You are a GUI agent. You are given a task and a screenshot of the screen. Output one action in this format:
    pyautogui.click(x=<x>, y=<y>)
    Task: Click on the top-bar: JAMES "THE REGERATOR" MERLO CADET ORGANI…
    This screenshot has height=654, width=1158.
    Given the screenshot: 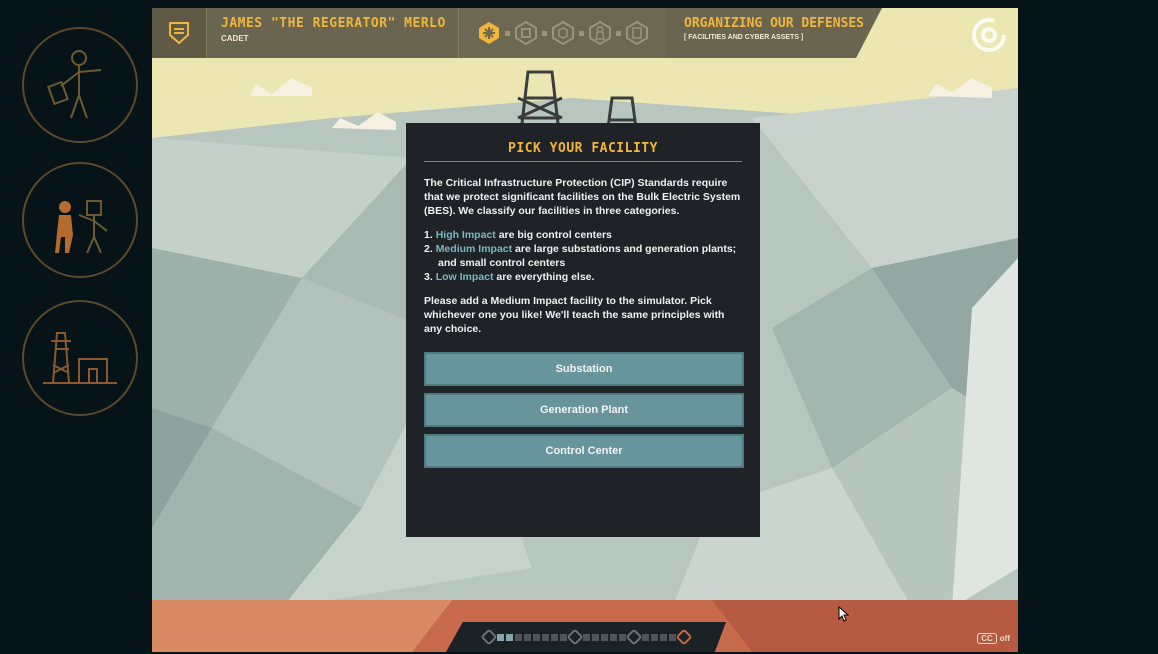 What is the action you would take?
    pyautogui.click(x=585, y=33)
    